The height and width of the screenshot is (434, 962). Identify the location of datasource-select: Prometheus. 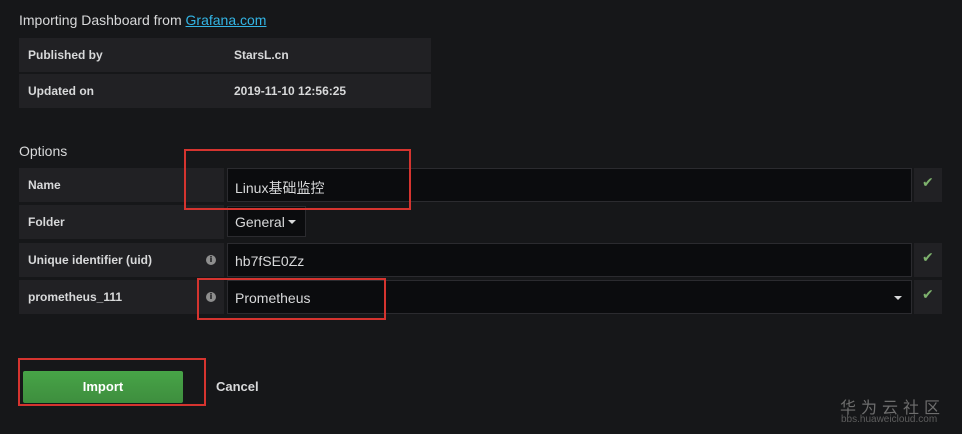
(569, 297).